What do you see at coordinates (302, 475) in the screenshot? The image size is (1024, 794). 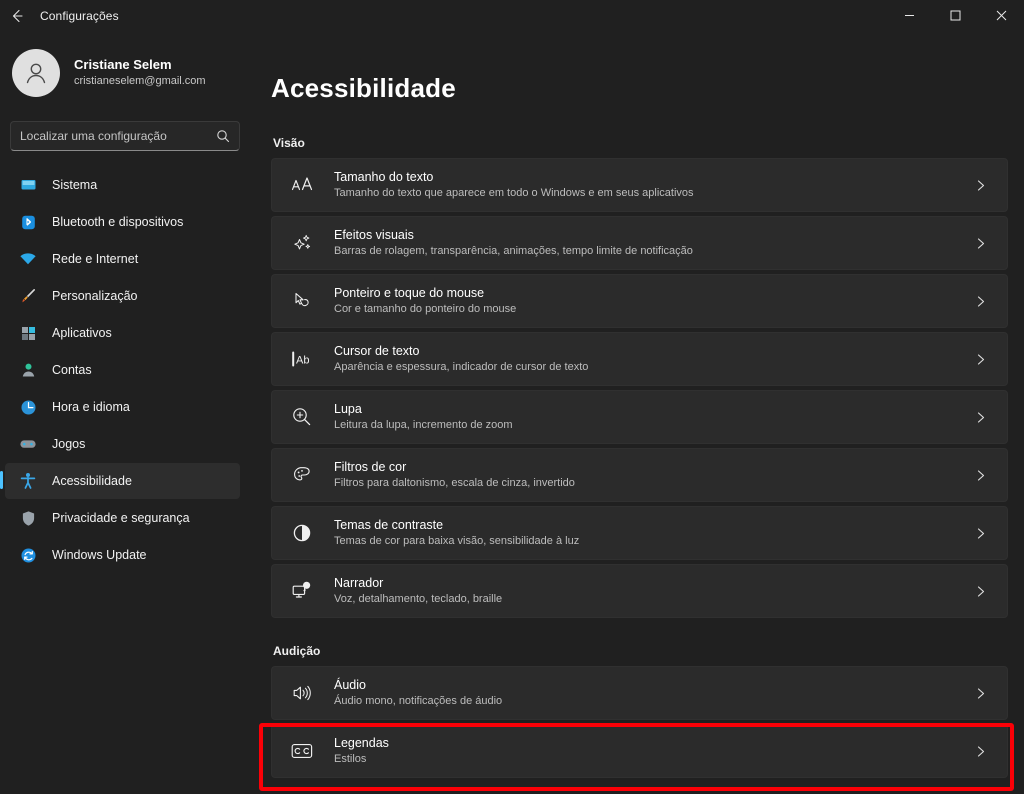 I see `color-palette-icon` at bounding box center [302, 475].